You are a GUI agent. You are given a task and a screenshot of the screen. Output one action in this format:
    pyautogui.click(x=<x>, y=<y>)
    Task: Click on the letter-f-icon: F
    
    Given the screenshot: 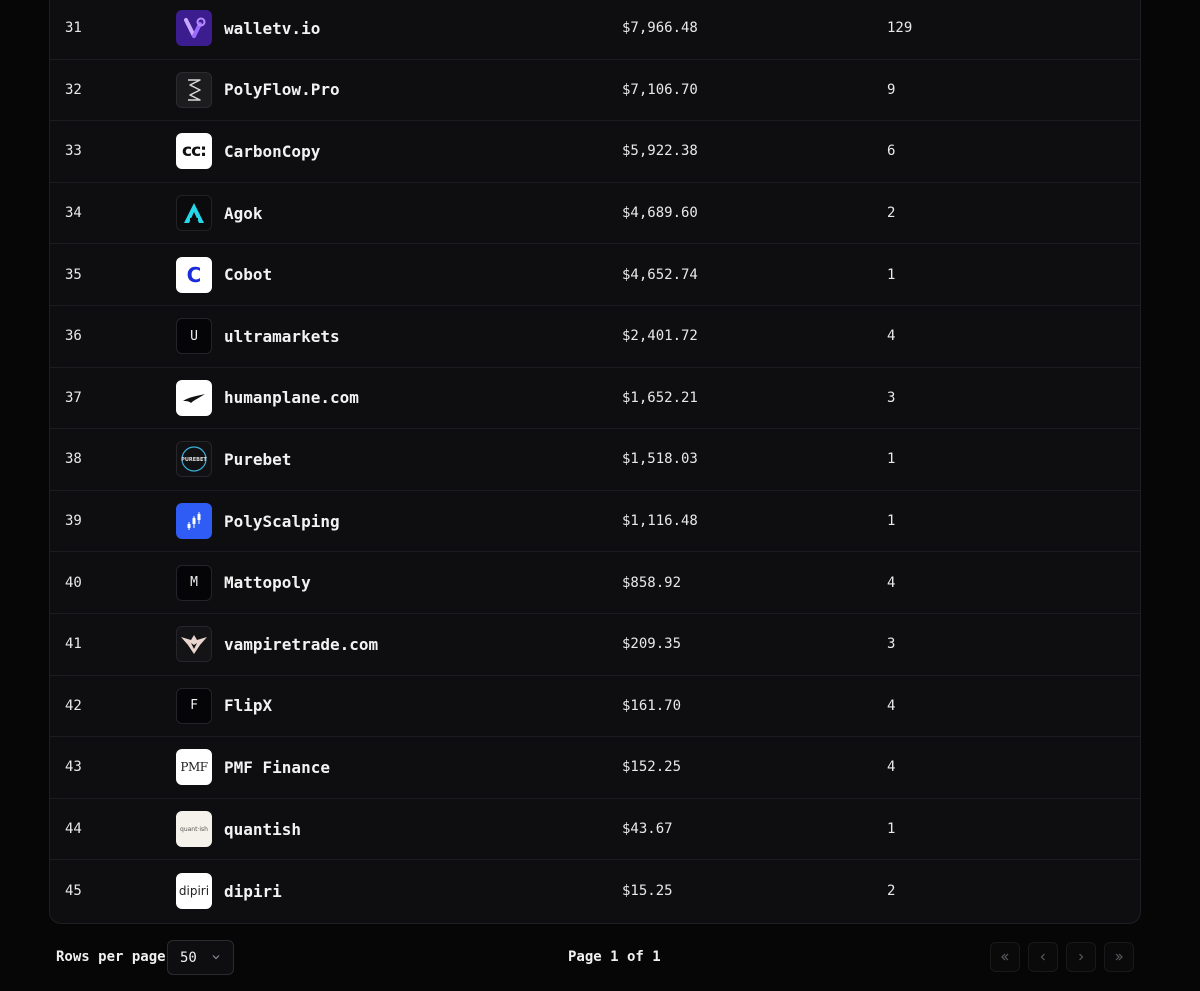 What is the action you would take?
    pyautogui.click(x=194, y=705)
    